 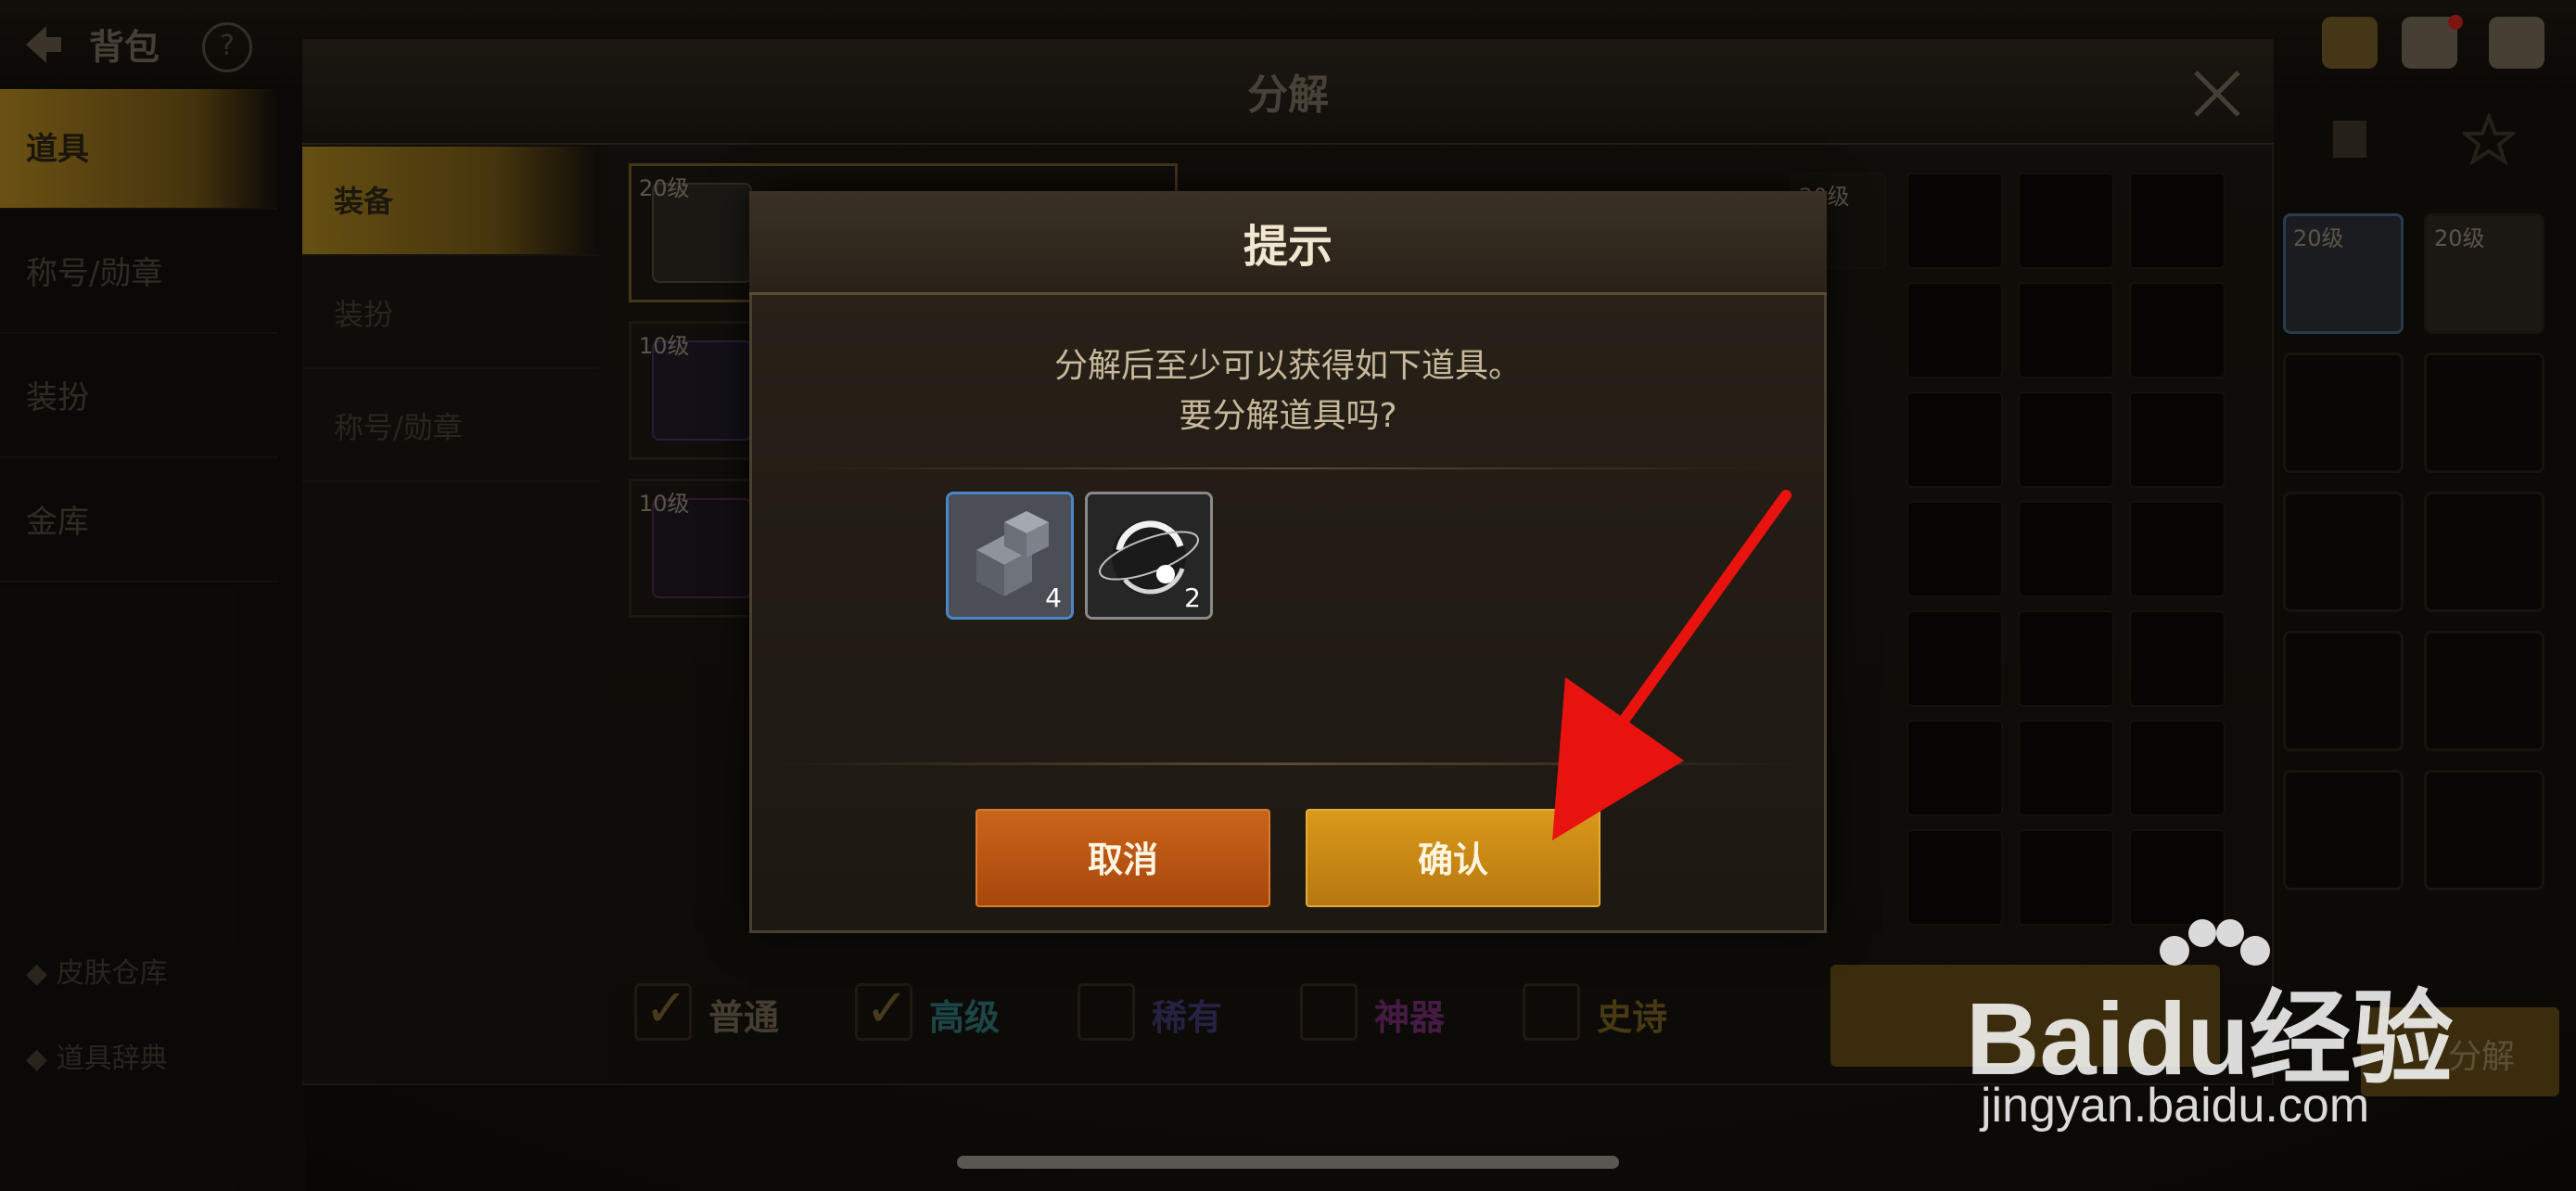 I want to click on dialog-message-line1: 分解后至少可以获得如下道具。, so click(x=1287, y=366).